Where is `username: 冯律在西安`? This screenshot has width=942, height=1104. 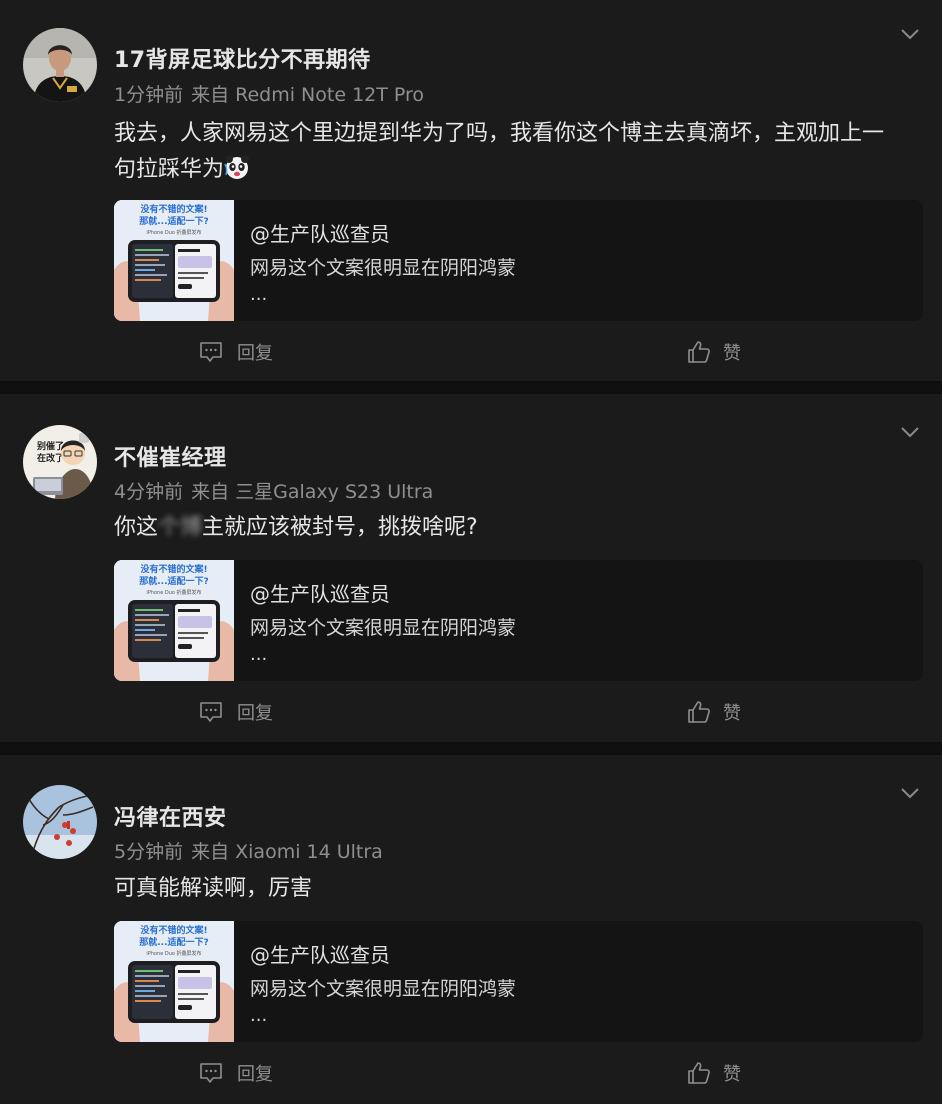
username: 冯律在西安 is located at coordinates (170, 816).